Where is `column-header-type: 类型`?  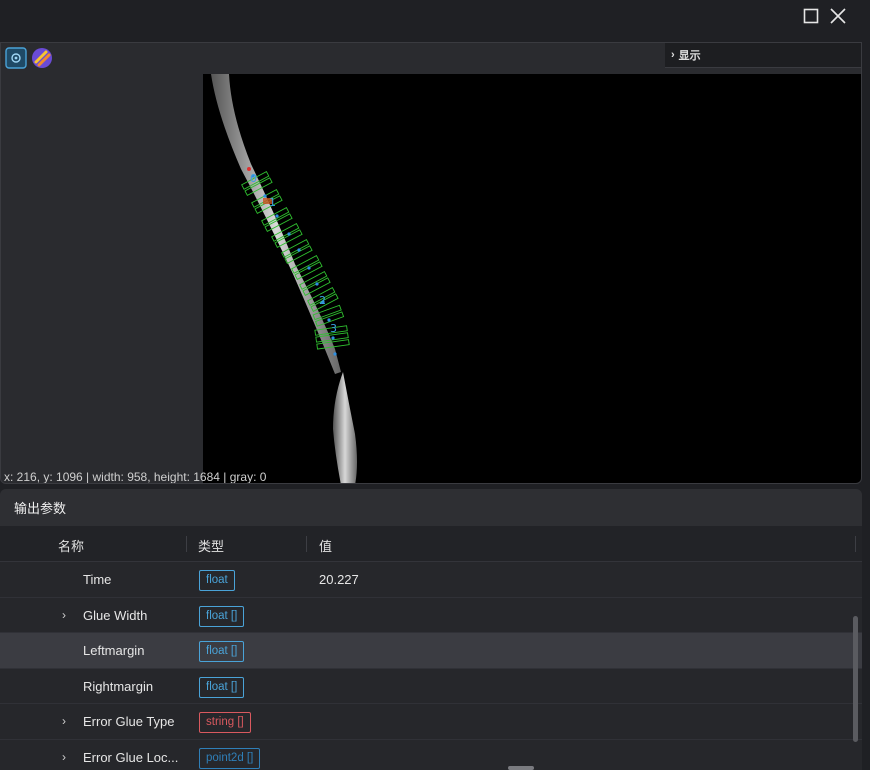
column-header-type: 类型 is located at coordinates (211, 545).